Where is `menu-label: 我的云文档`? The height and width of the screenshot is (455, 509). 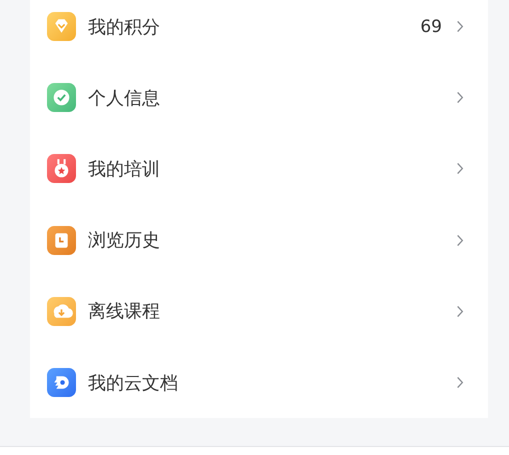 menu-label: 我的云文档 is located at coordinates (133, 383).